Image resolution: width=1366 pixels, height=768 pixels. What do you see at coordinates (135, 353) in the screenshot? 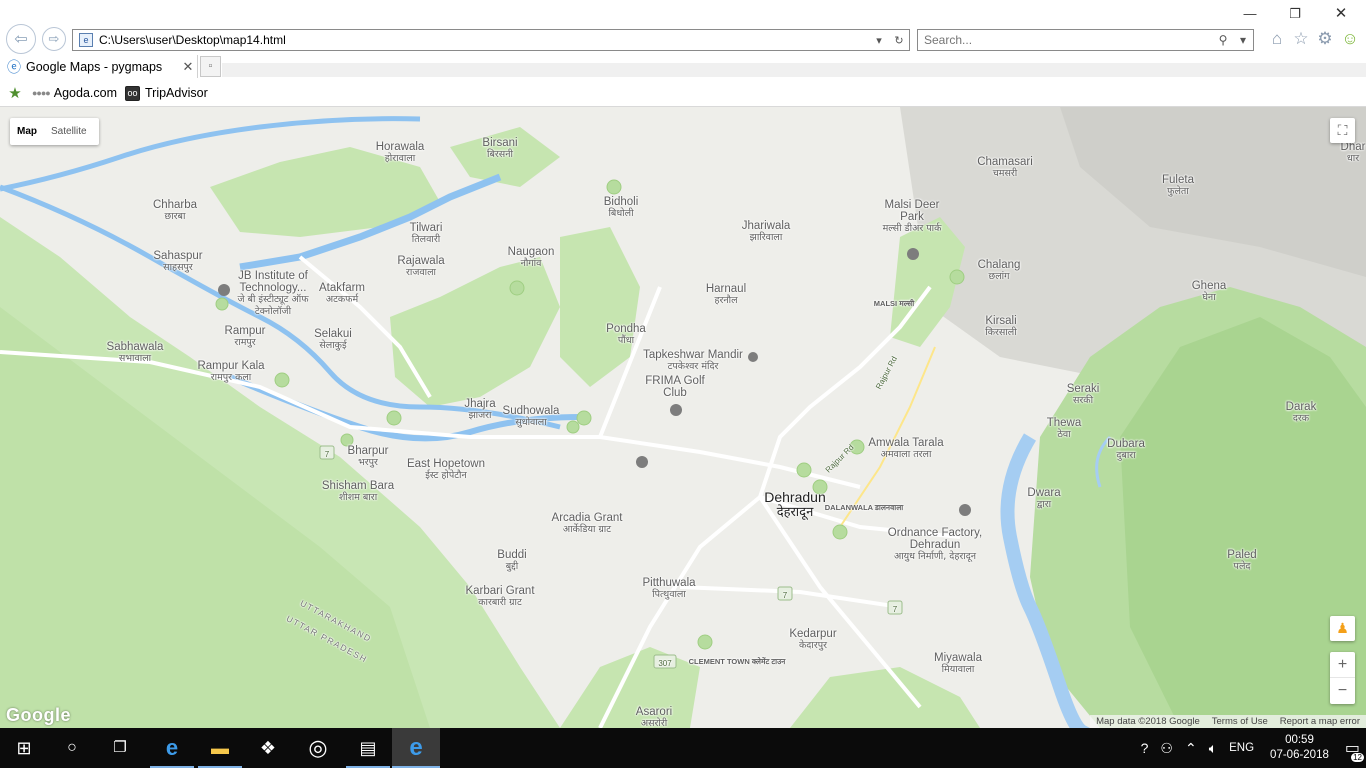
I see `place-label: Sabhawala सभावाला` at bounding box center [135, 353].